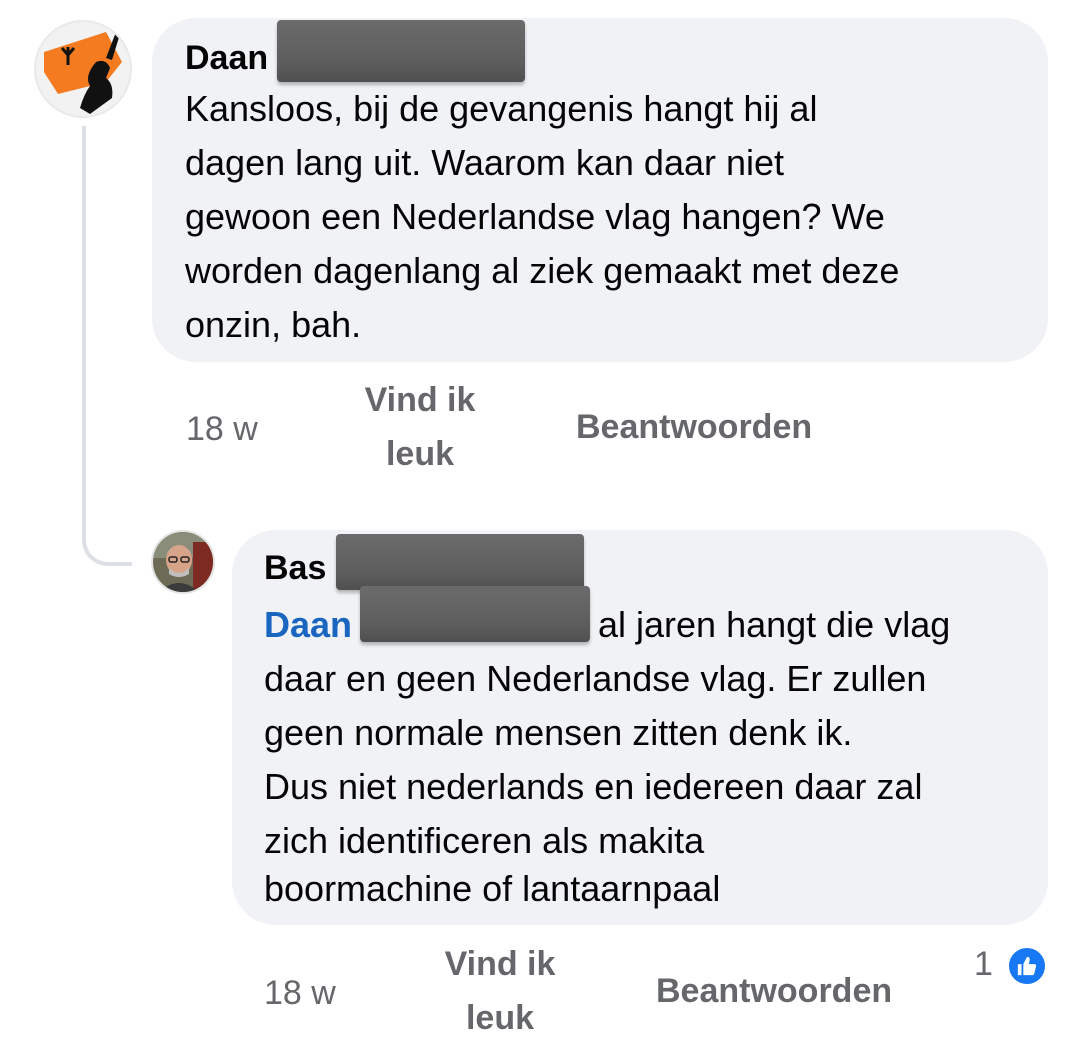  What do you see at coordinates (983, 964) in the screenshot?
I see `reaction-count: 1` at bounding box center [983, 964].